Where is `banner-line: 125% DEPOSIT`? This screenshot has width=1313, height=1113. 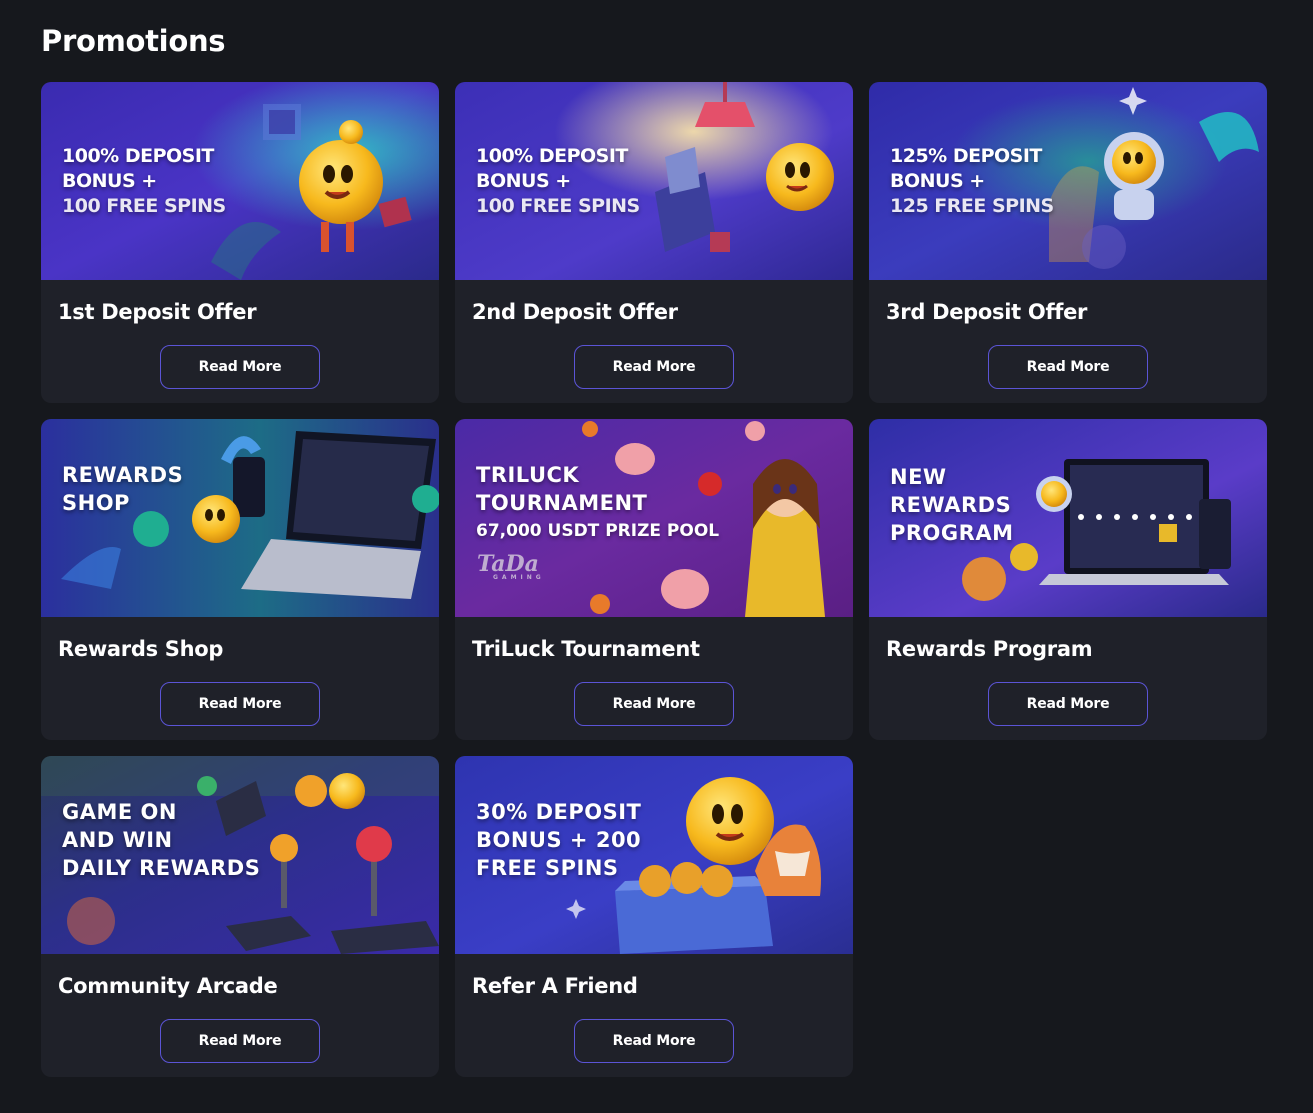
banner-line: 125% DEPOSIT is located at coordinates (966, 156).